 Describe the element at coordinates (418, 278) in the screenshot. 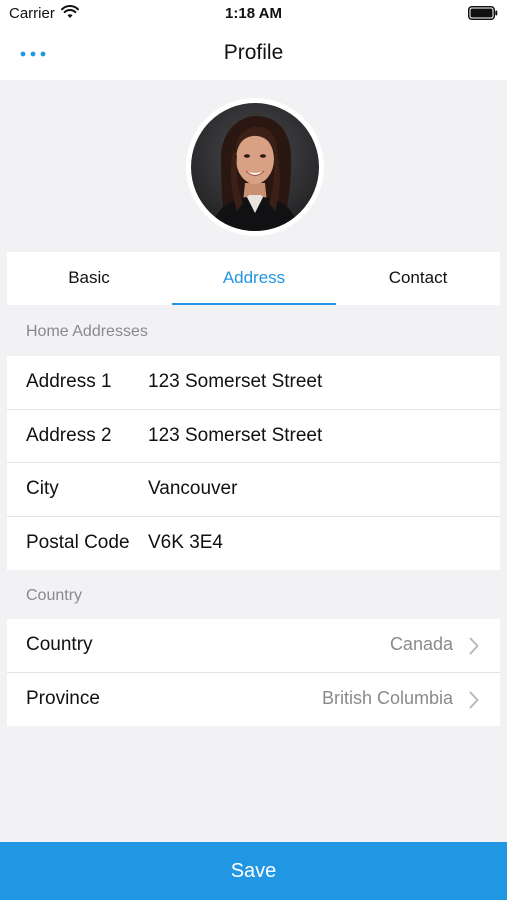

I see `tab-contact: Contact` at that location.